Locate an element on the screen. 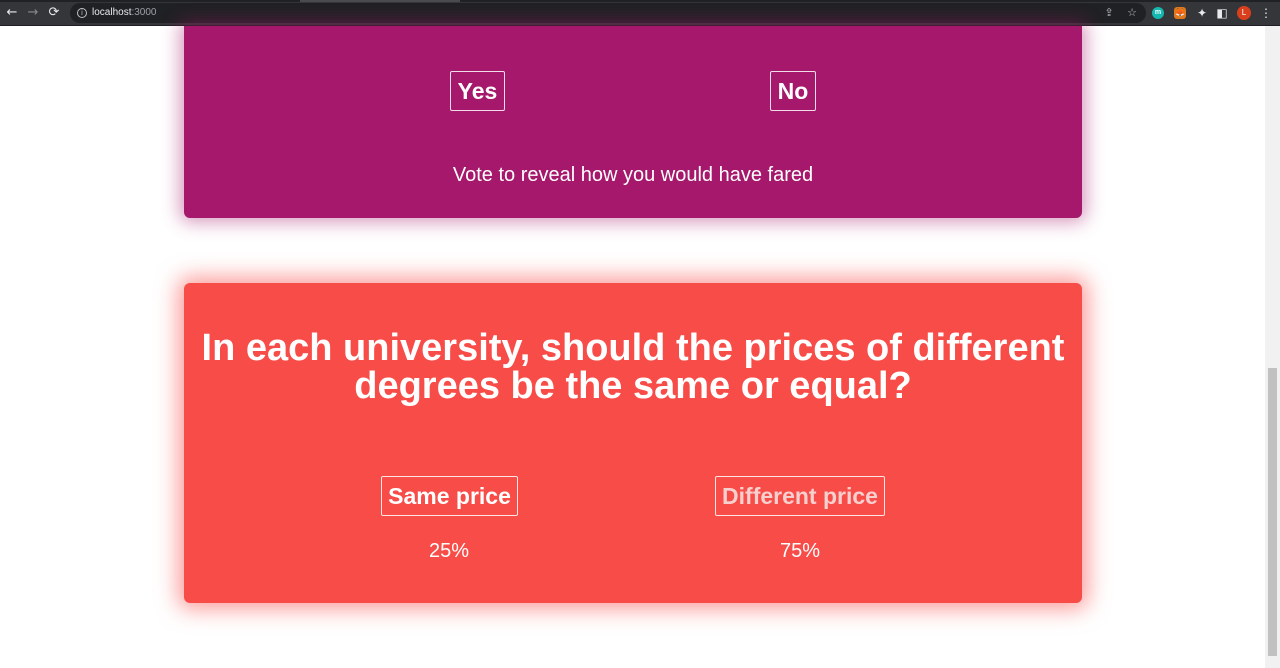 The width and height of the screenshot is (1280, 668). forward-icon: → is located at coordinates (33, 13).